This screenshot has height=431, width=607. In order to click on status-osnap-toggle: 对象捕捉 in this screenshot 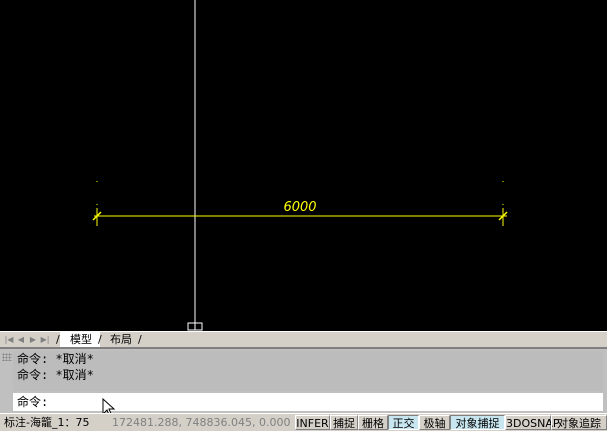, I will do `click(477, 422)`.